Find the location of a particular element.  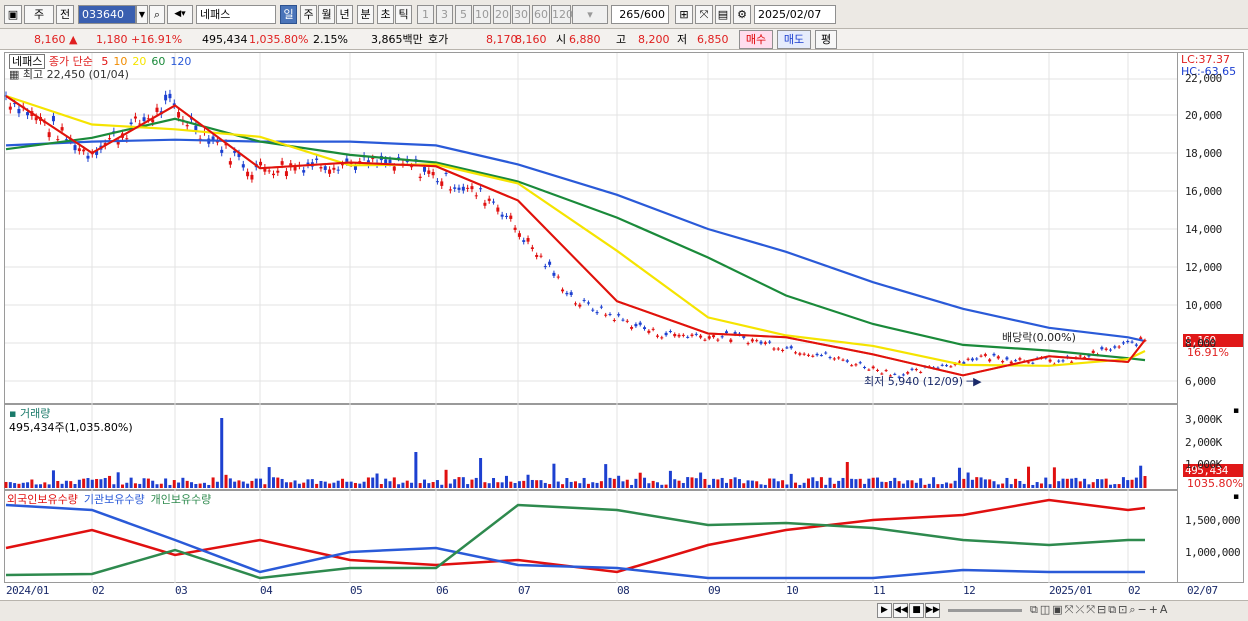

sound-icon: ◀▾ is located at coordinates (180, 14).